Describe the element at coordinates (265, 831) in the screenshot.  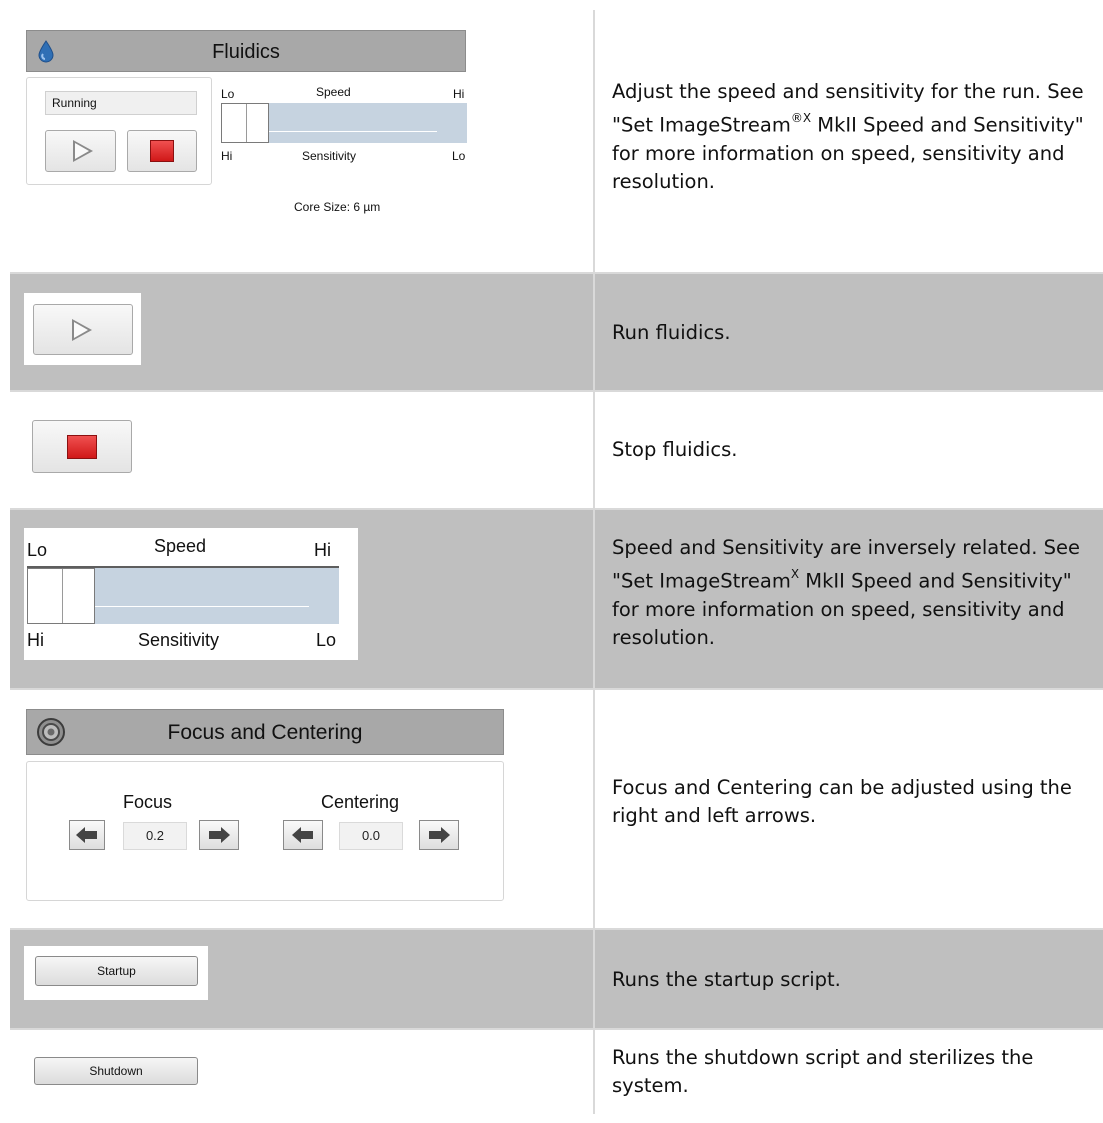
I see `focus-centering-group: Focus Centering 0.2 0.0` at that location.